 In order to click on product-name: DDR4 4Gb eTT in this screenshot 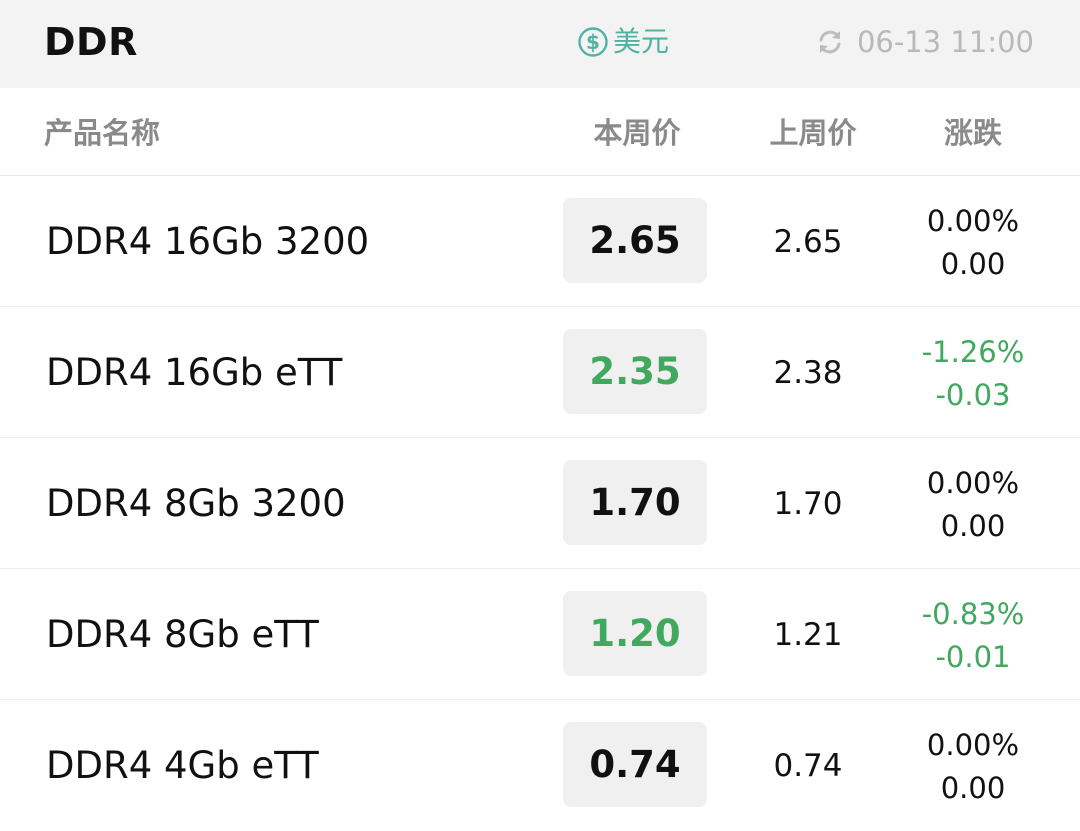, I will do `click(182, 765)`.